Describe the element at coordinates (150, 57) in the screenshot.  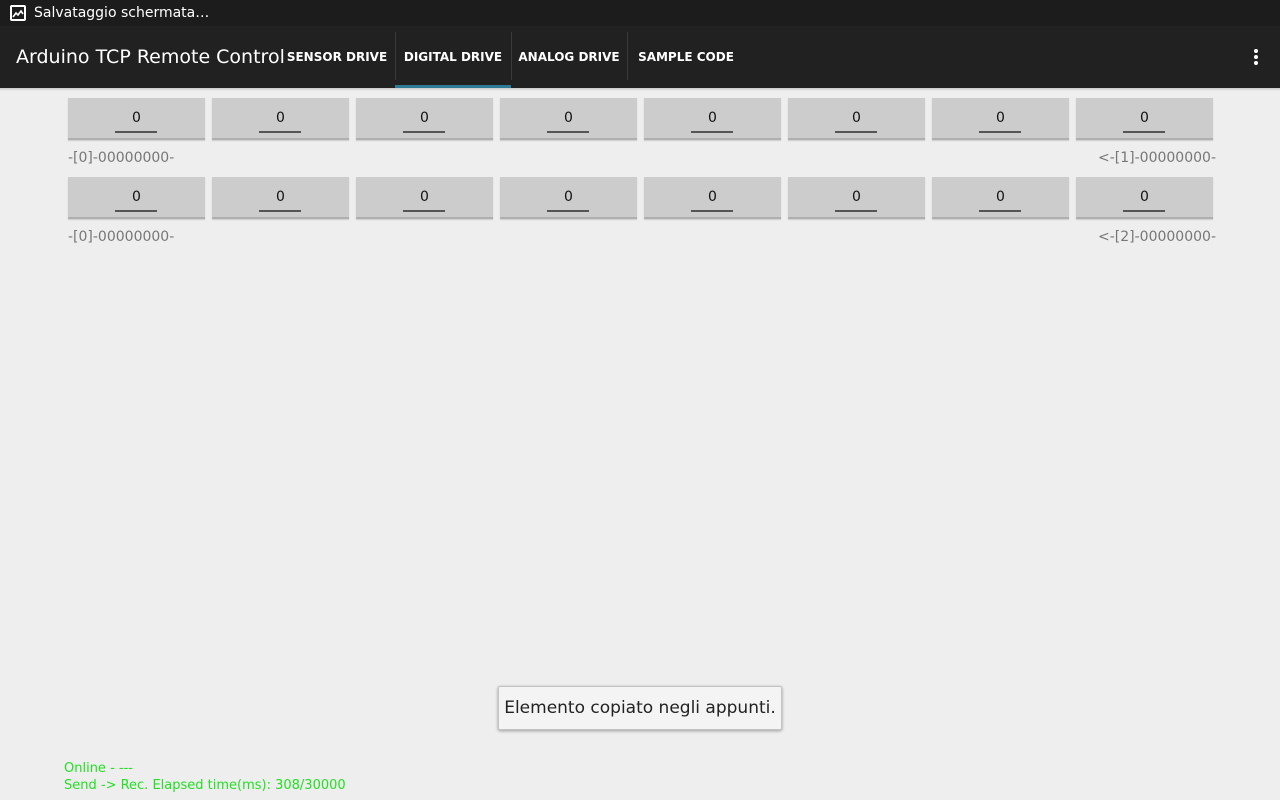
I see `app-title: Arduino TCP Remote Control` at that location.